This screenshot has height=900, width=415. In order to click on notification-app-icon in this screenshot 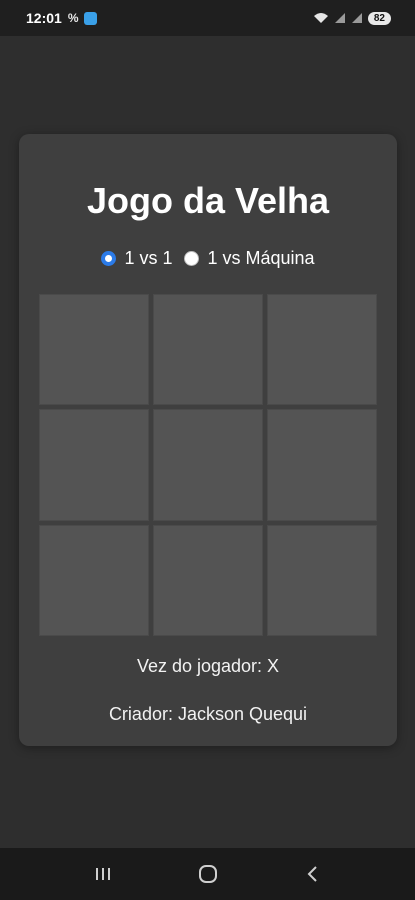, I will do `click(91, 18)`.